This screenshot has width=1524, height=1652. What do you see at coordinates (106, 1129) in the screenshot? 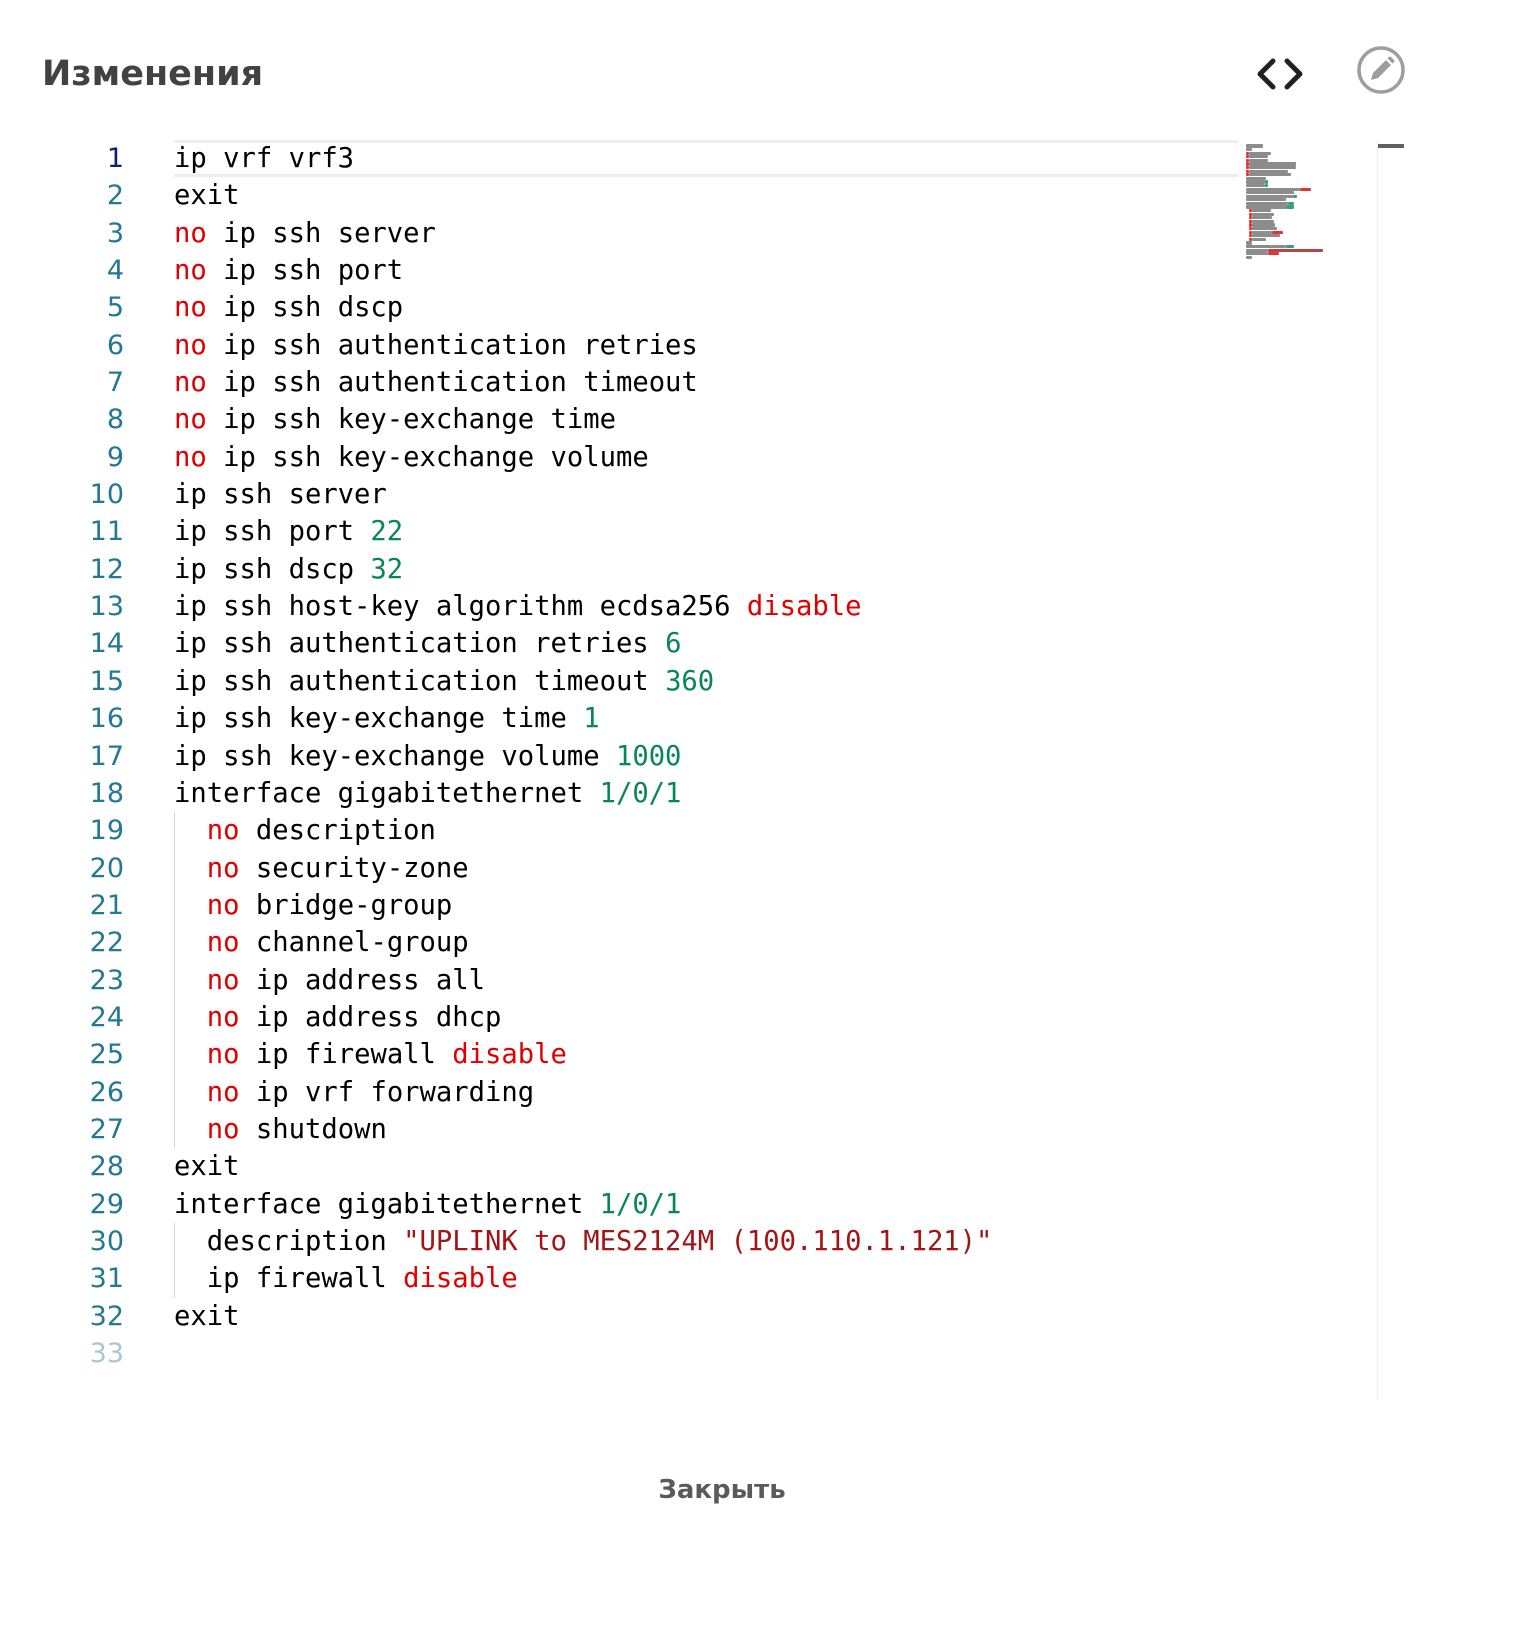
I see `line-number: 27` at bounding box center [106, 1129].